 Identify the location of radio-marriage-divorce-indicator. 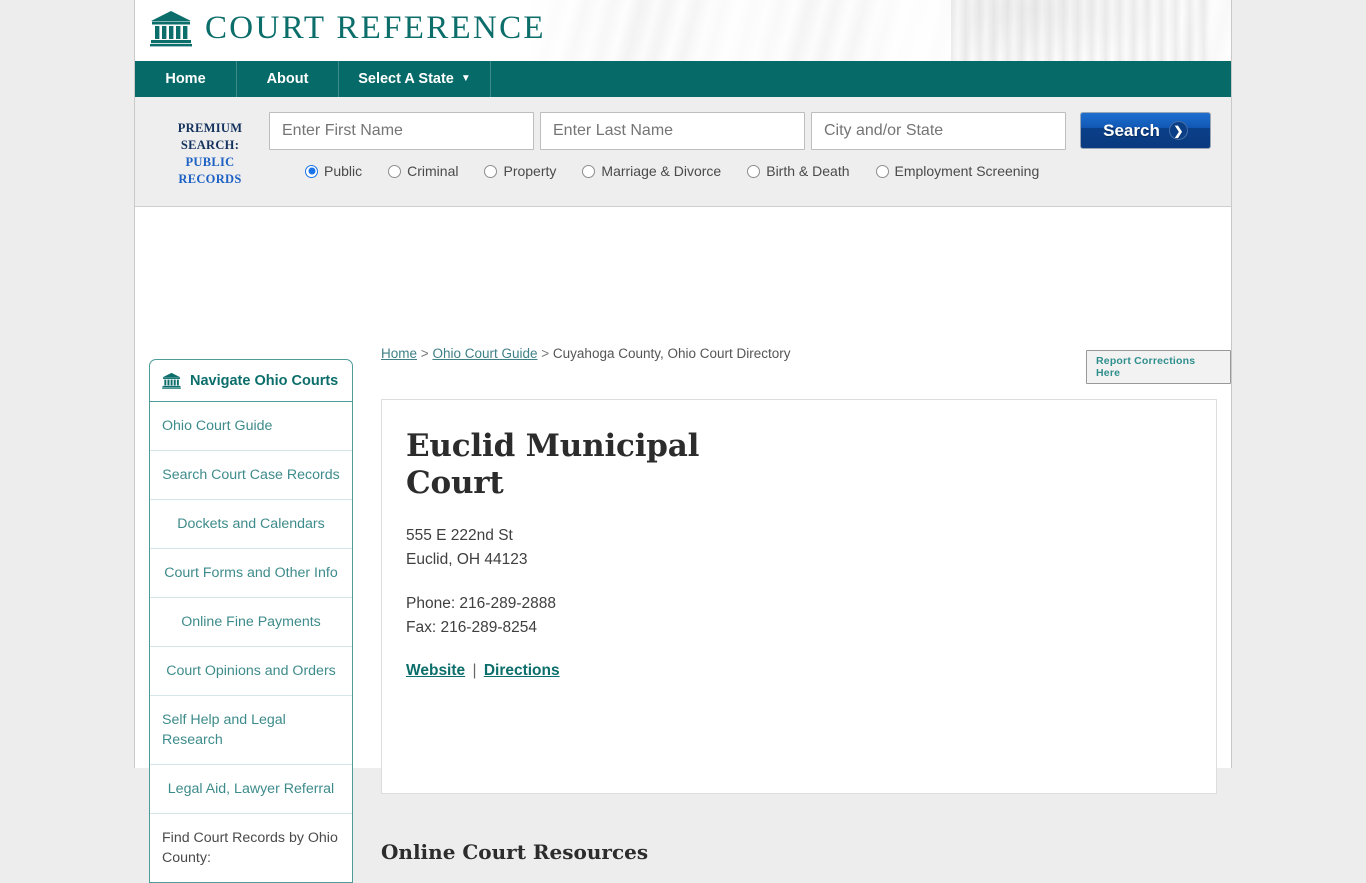
(589, 171).